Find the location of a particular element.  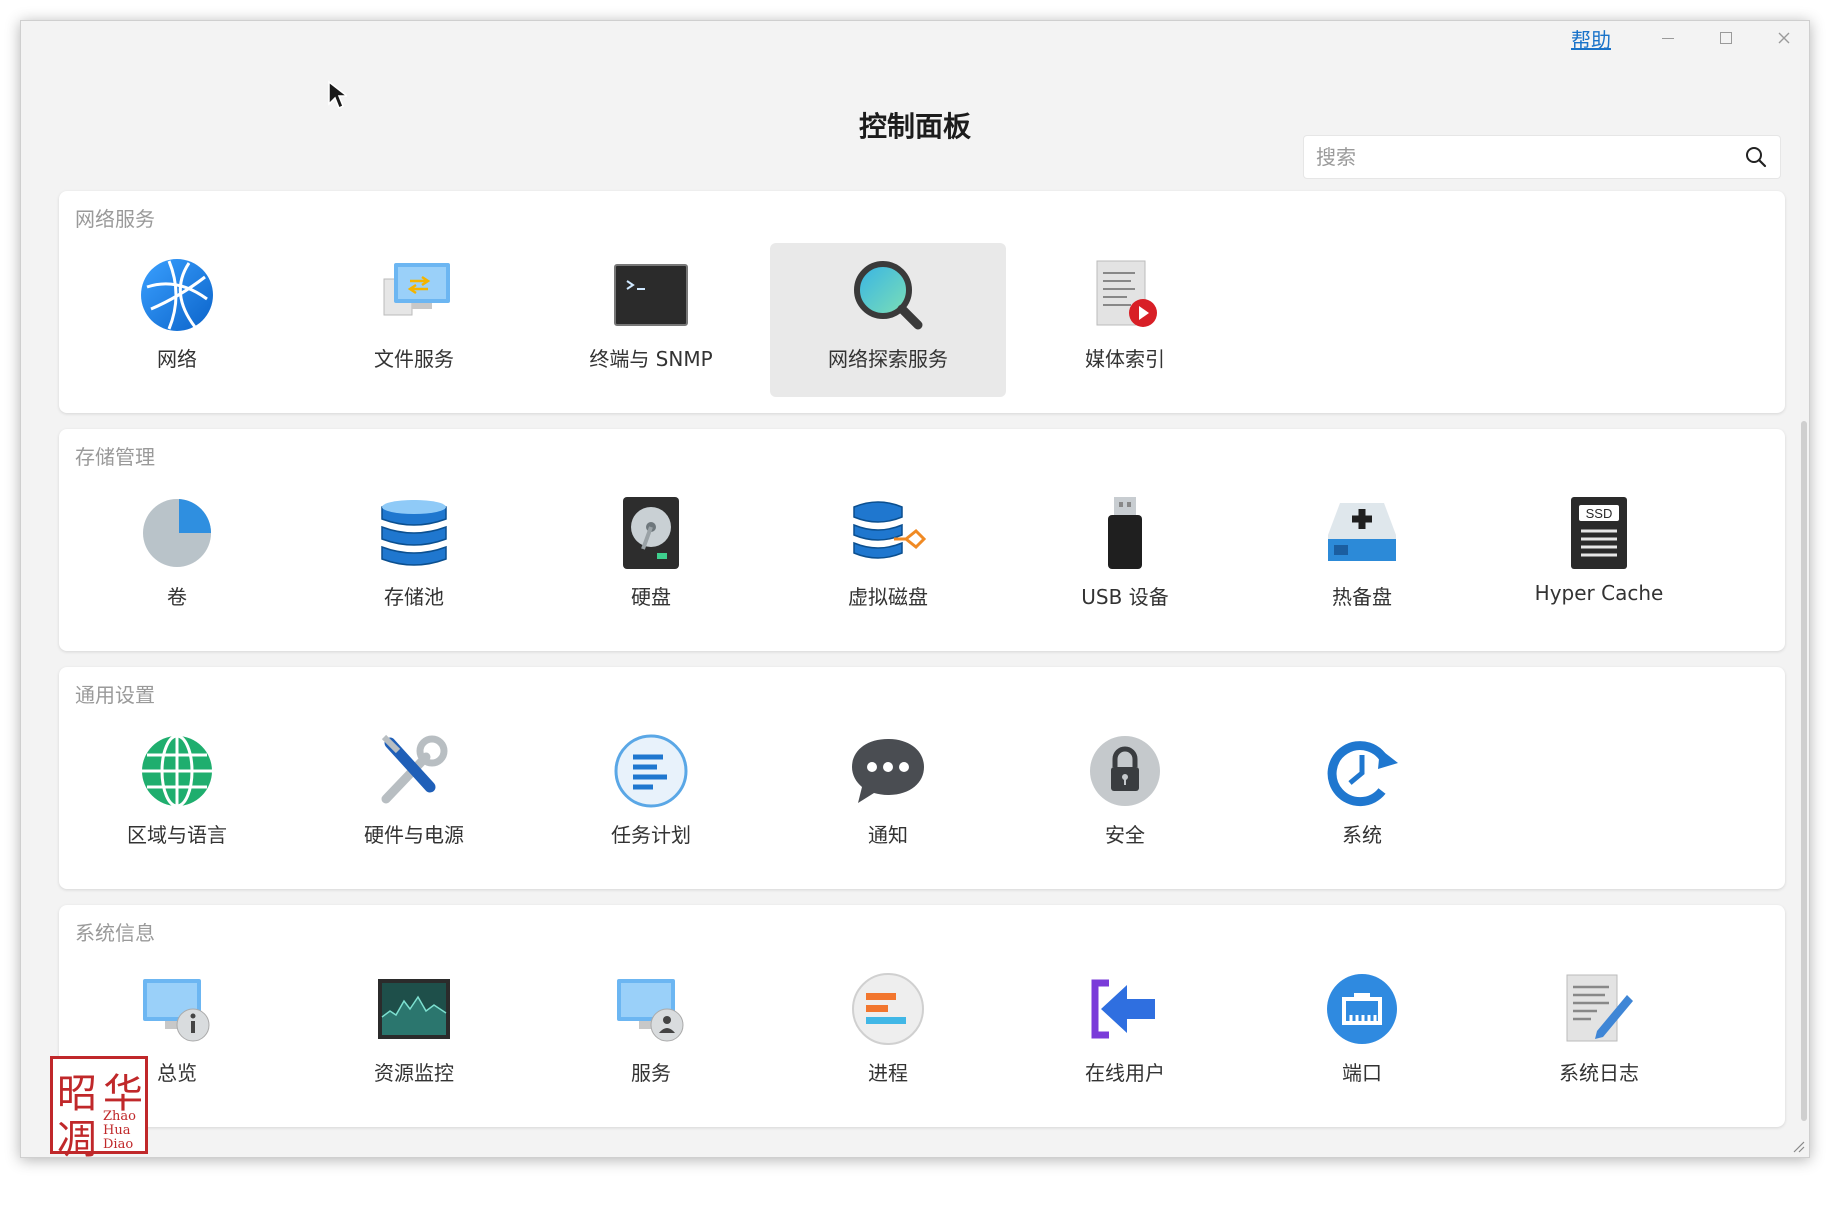

item-virtual-disk: 虚拟磁盘 is located at coordinates (888, 558).